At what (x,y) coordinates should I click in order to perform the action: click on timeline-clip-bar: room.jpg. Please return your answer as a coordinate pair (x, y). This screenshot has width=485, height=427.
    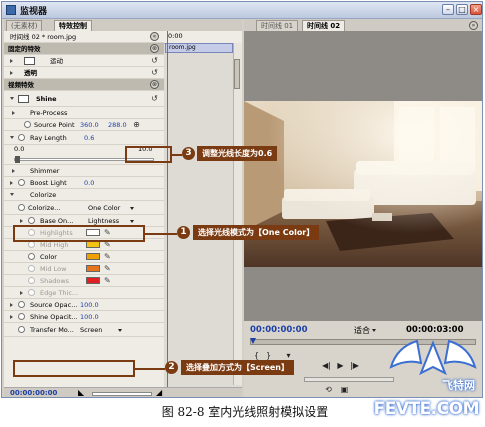
    Looking at the image, I should click on (199, 48).